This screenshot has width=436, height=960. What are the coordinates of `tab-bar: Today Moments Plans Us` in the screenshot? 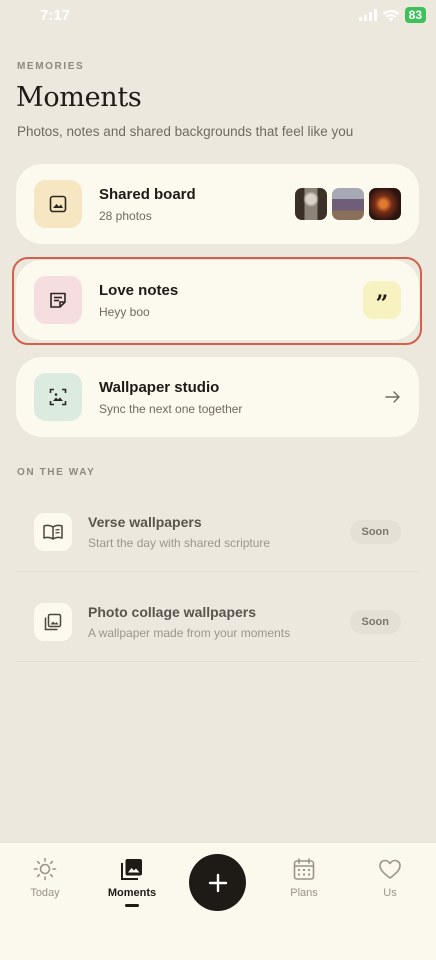 It's located at (218, 901).